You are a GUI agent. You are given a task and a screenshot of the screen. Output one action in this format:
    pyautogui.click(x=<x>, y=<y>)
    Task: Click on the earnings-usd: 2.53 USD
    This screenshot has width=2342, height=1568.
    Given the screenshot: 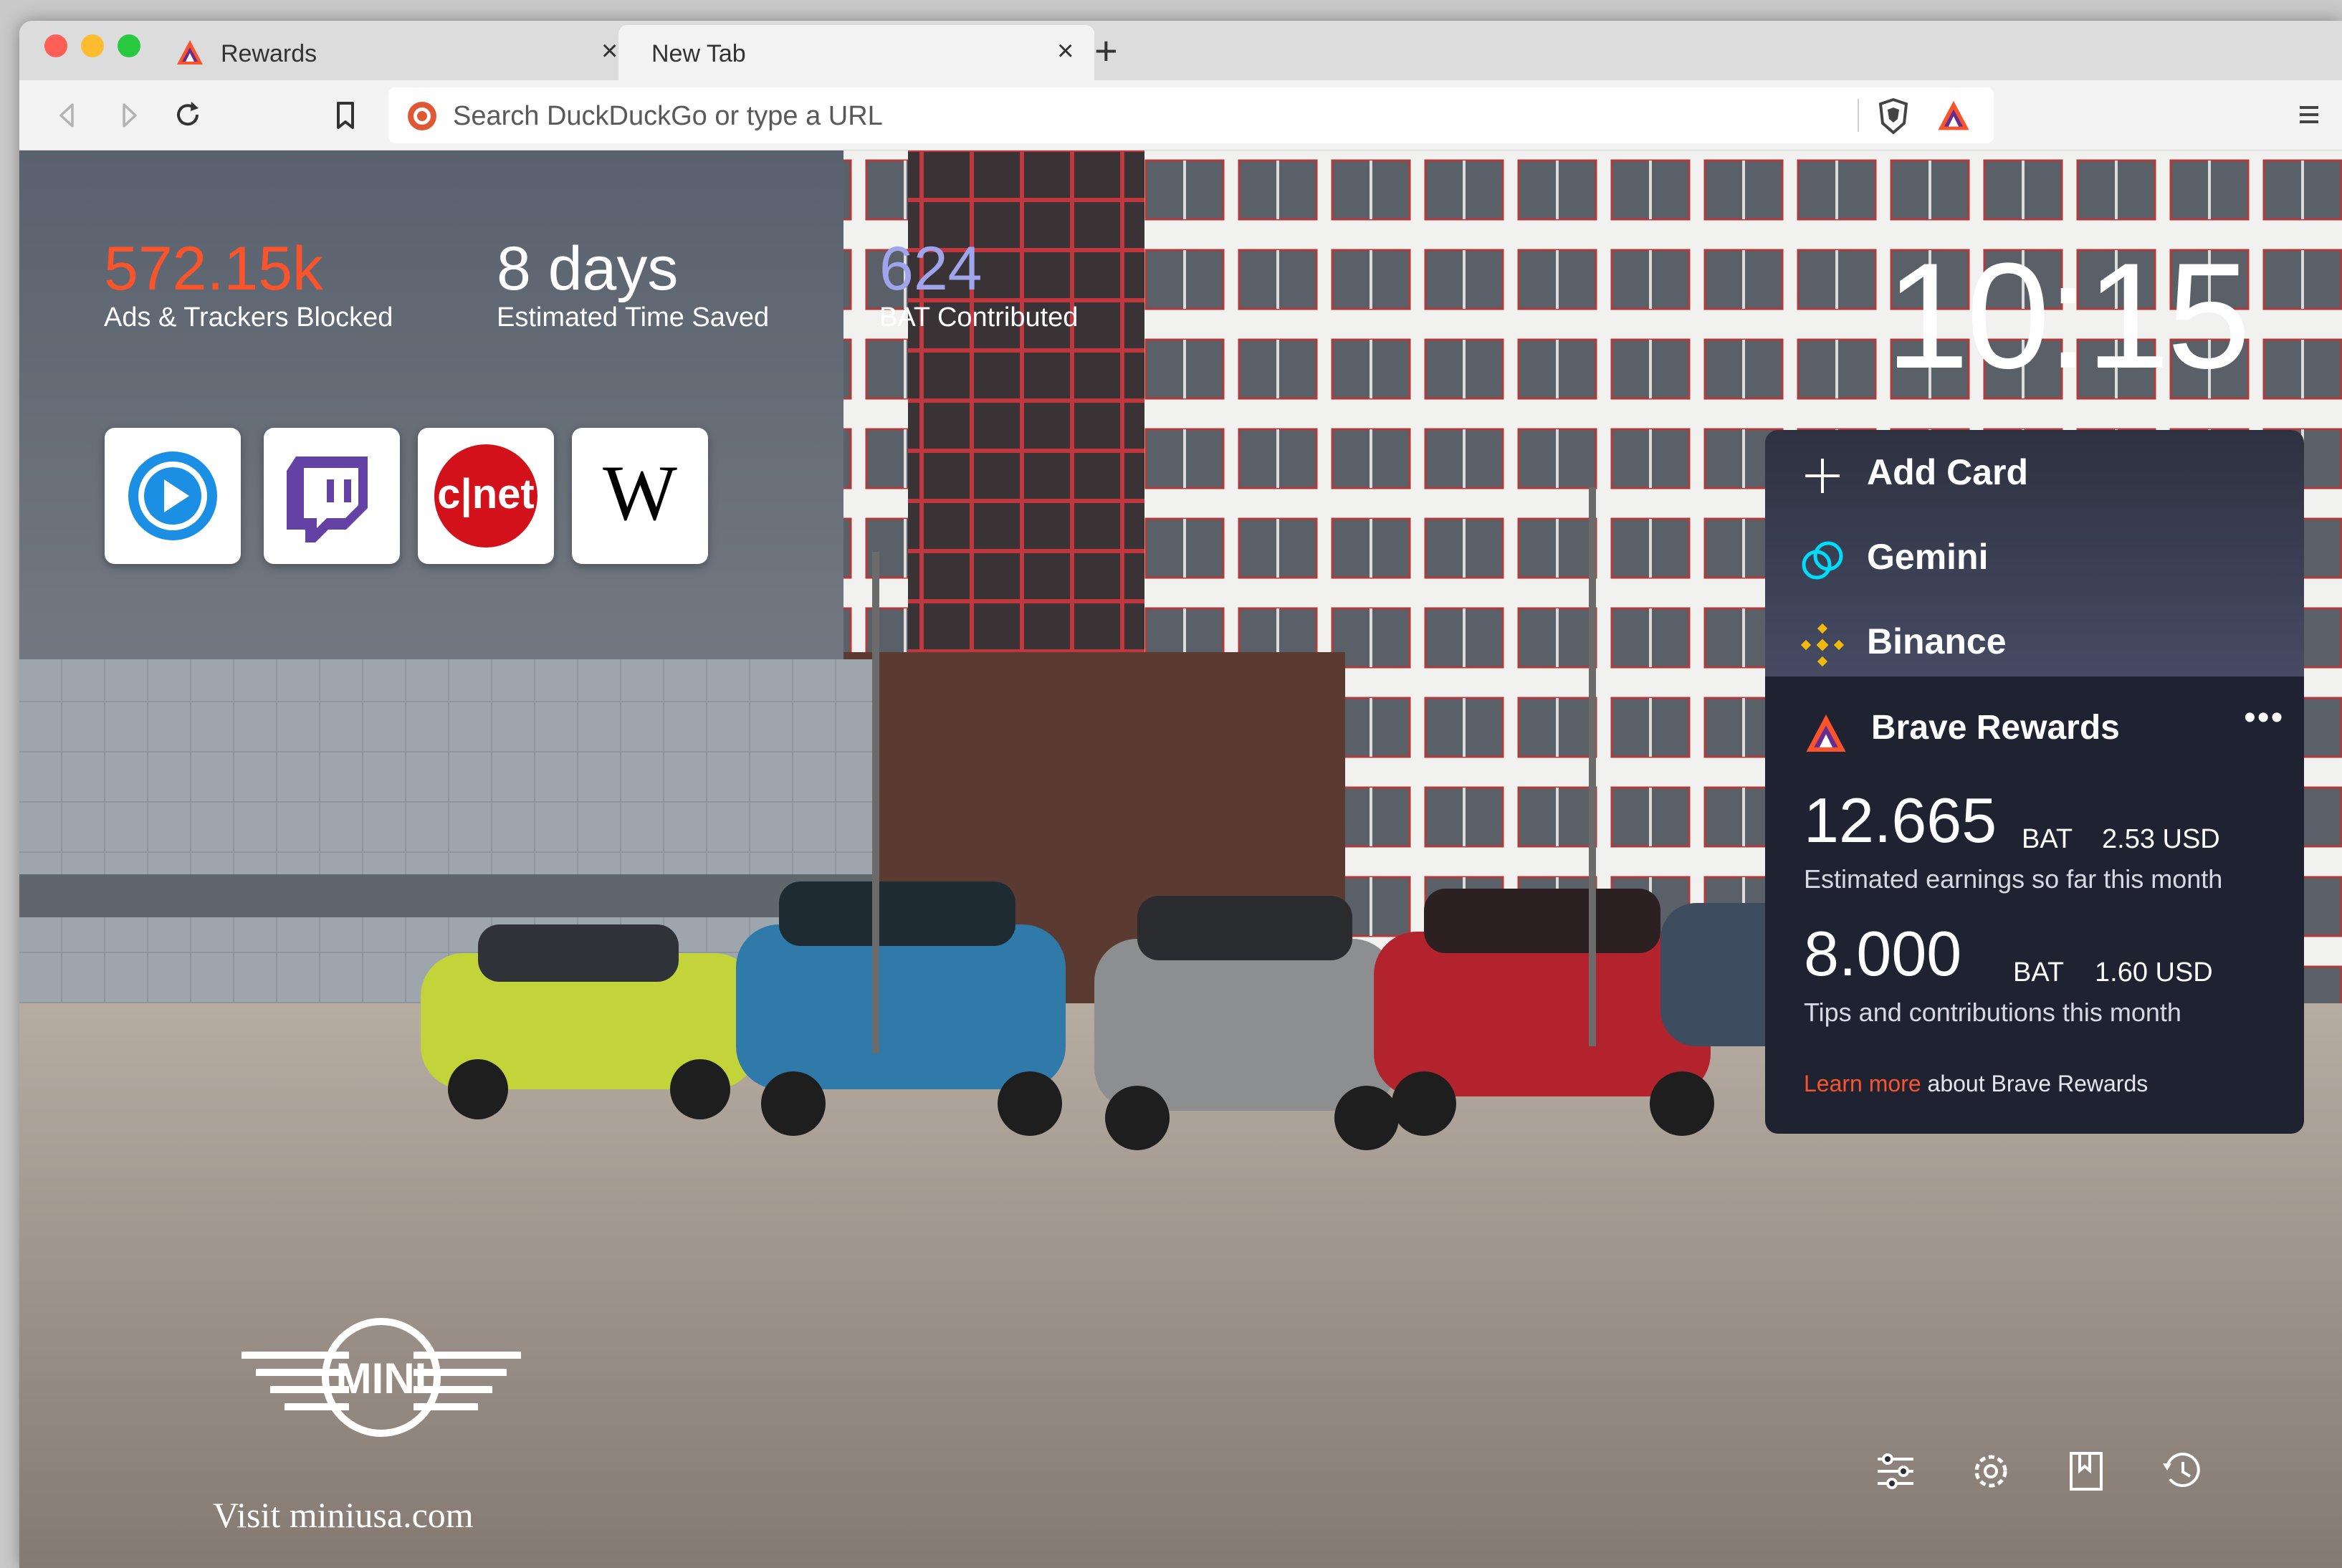 What is the action you would take?
    pyautogui.click(x=2161, y=839)
    